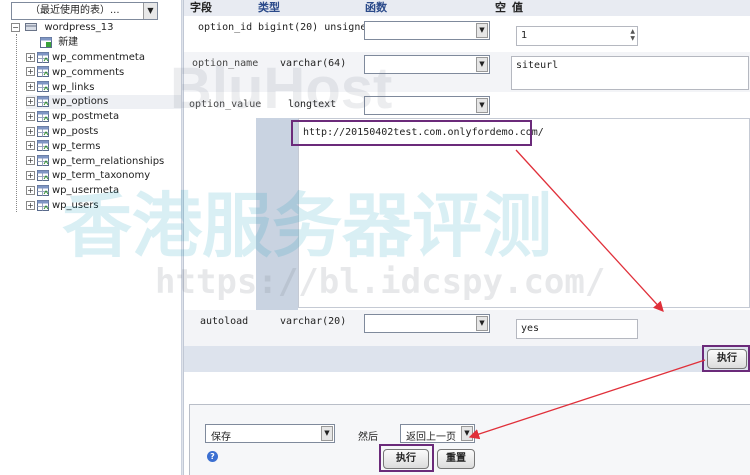  I want to click on table-item: + wp_posts, so click(103, 132).